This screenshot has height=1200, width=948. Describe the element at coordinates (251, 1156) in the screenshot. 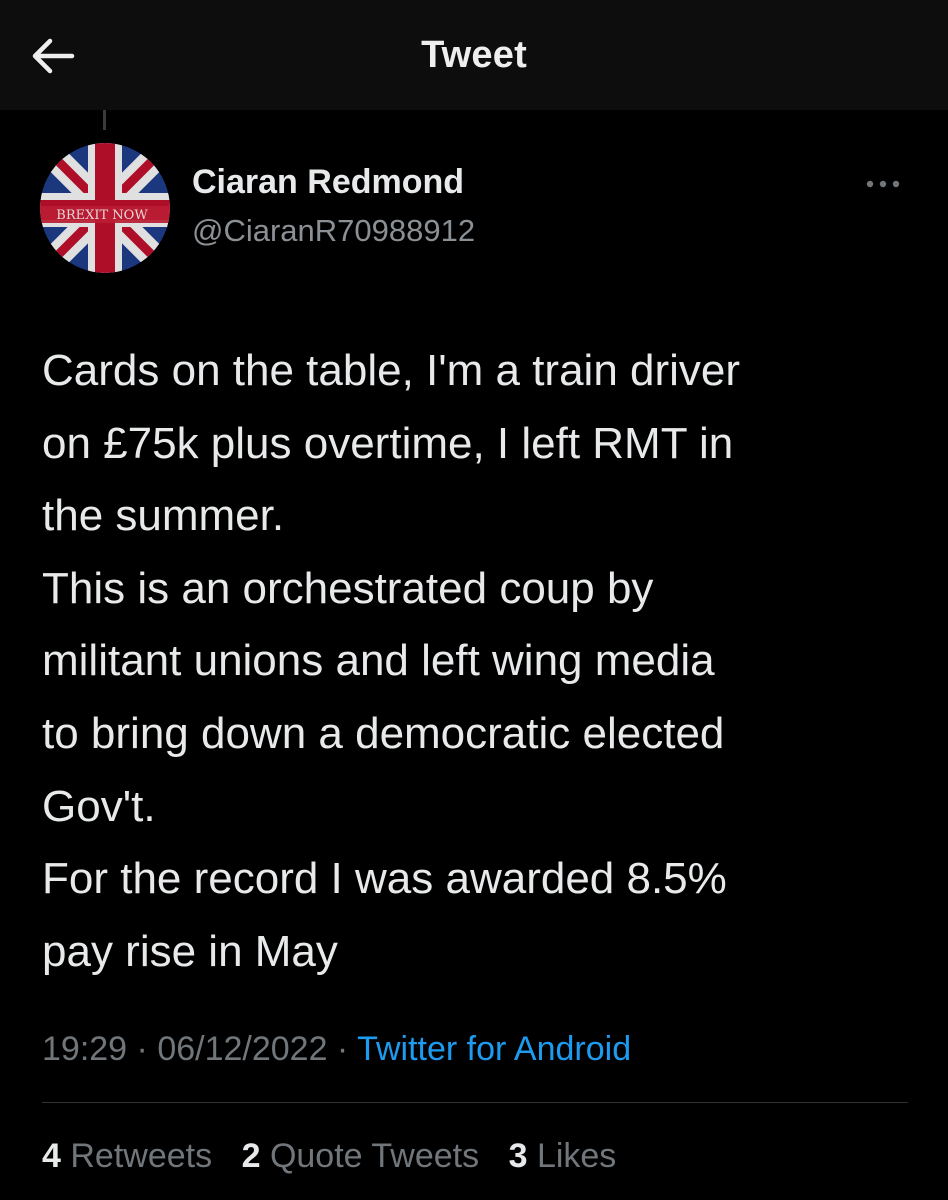

I see `quote-tweets-count: 2` at that location.